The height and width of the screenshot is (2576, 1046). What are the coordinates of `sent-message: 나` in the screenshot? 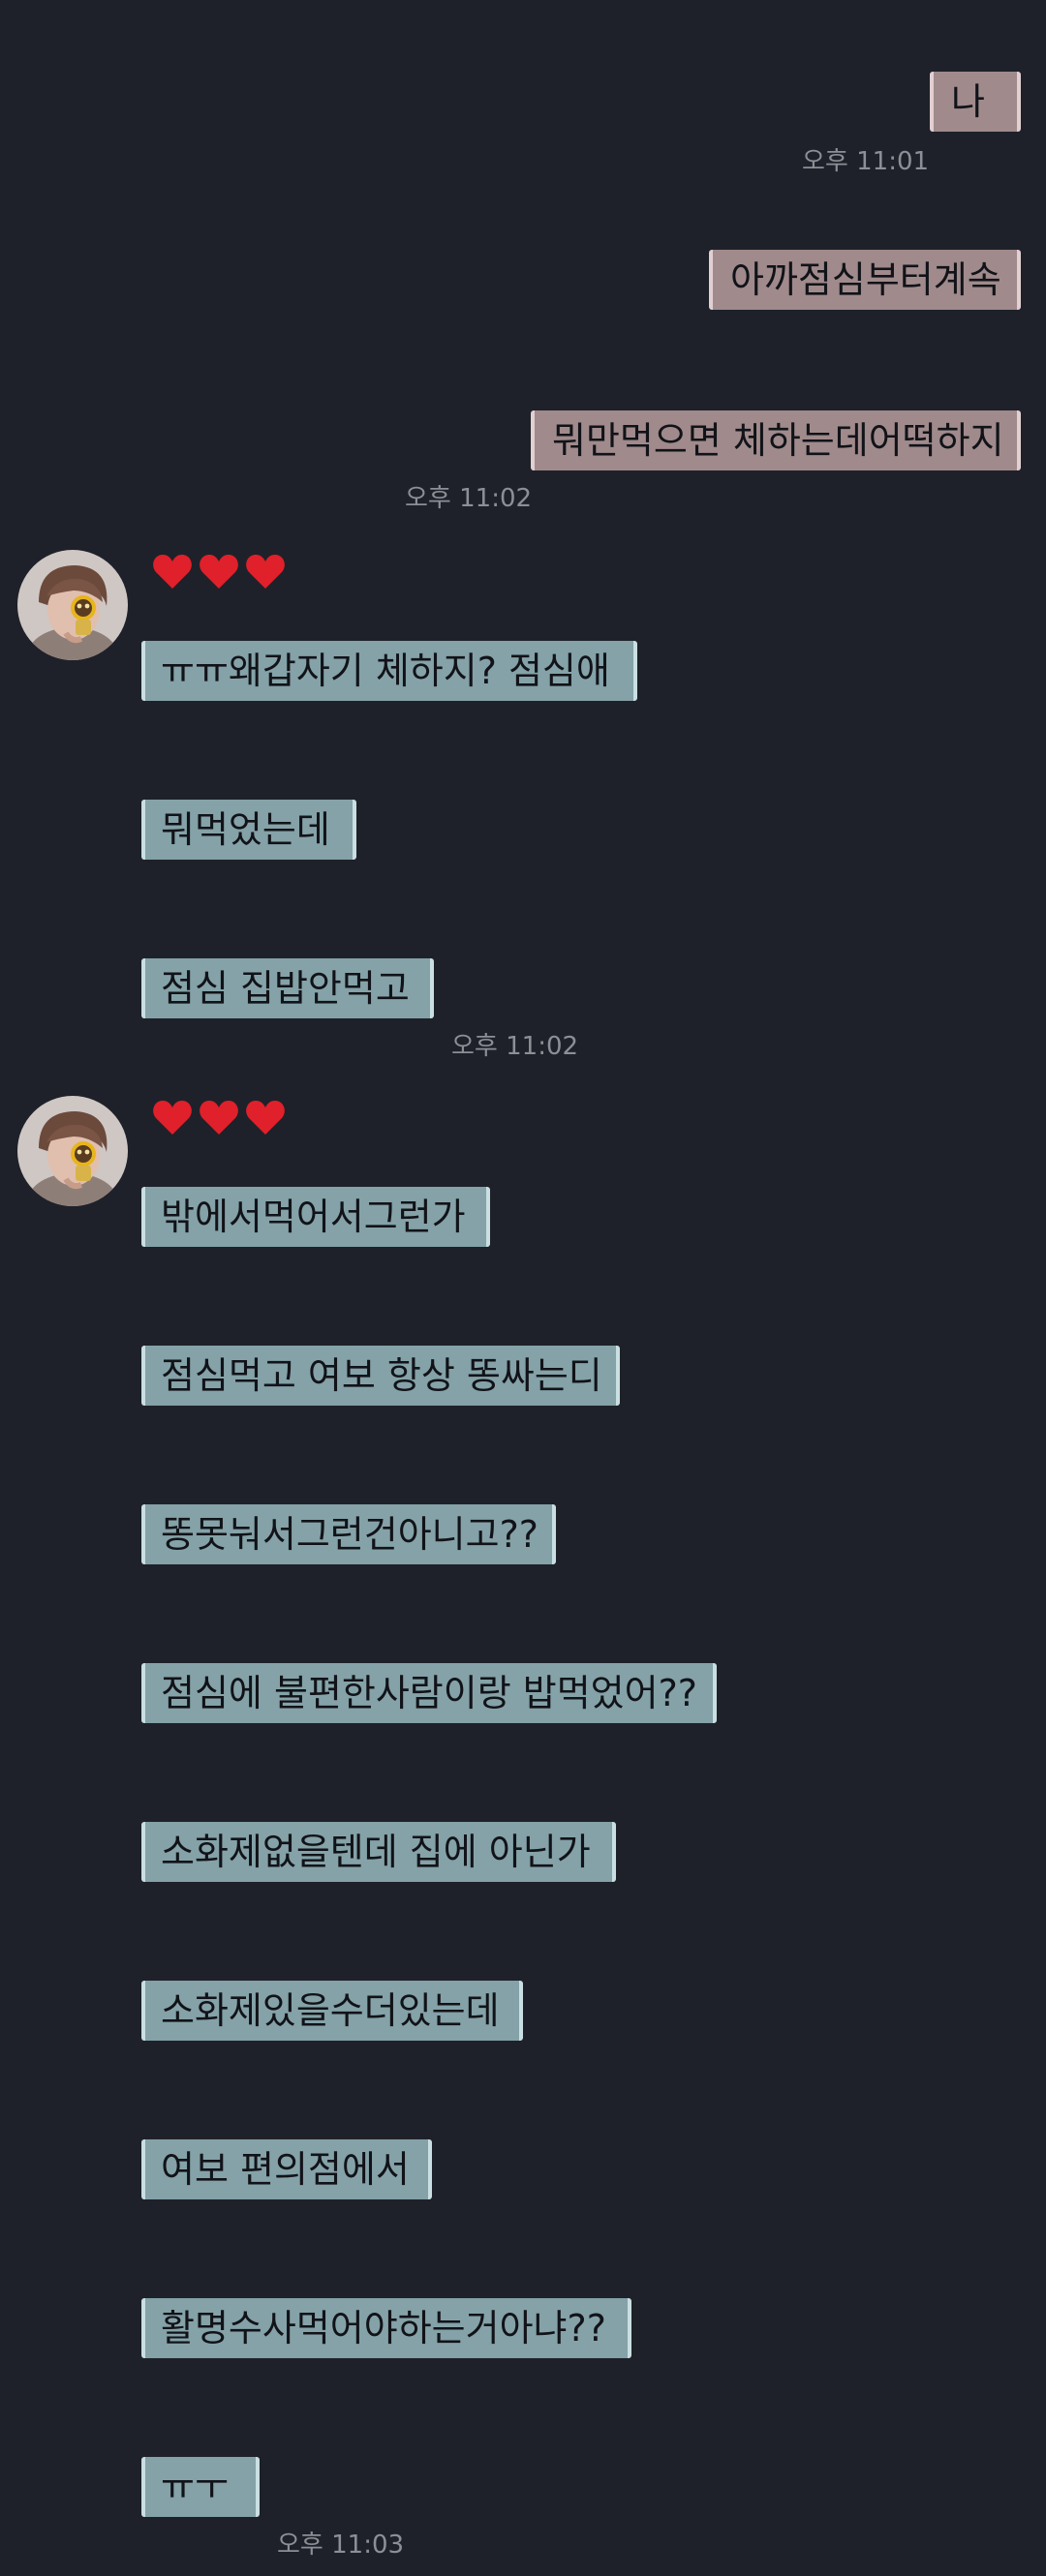 It's located at (975, 102).